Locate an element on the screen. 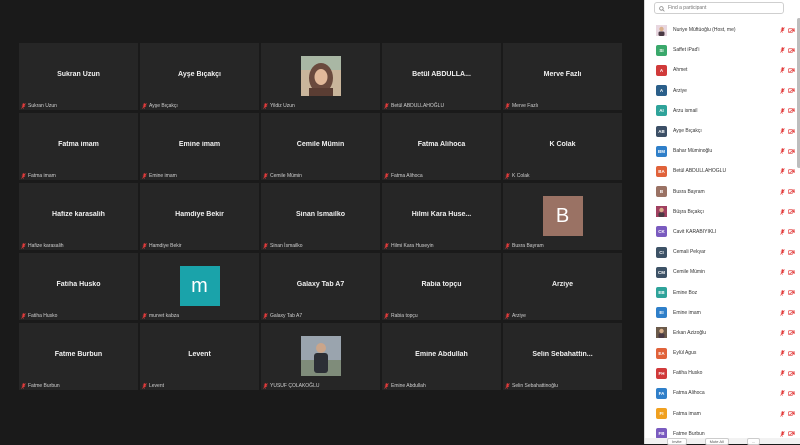 The width and height of the screenshot is (800, 445). video-tile: YUSUF ÇOLAKOĞLU is located at coordinates (320, 356).